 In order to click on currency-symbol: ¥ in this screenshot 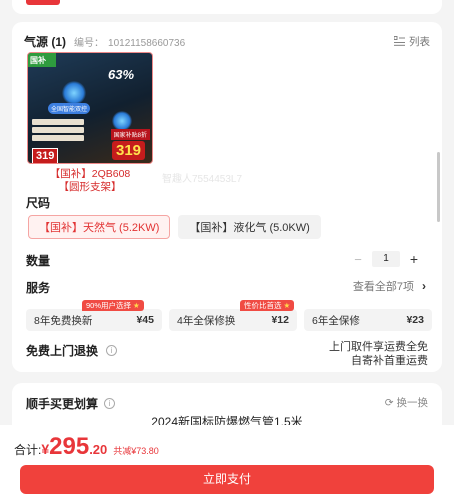, I will do `click(45, 449)`.